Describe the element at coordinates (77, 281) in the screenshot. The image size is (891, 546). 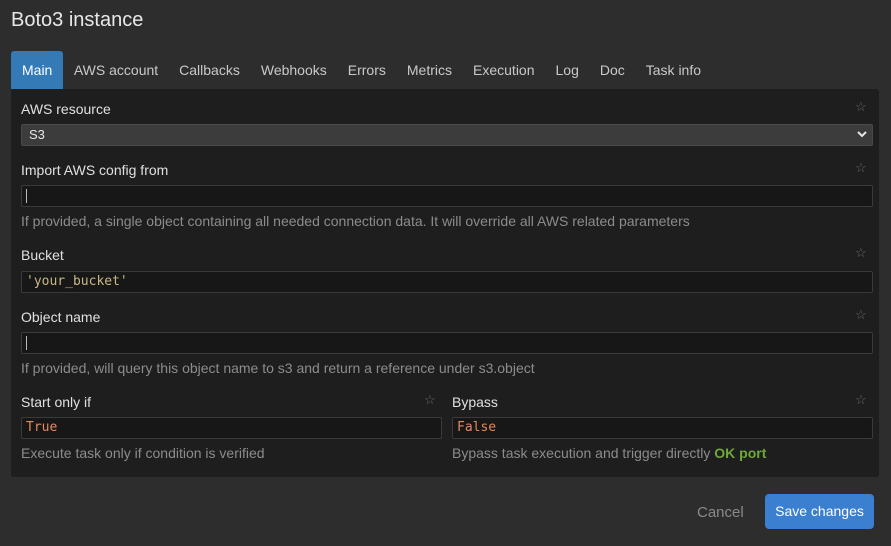
I see `bucket-value: 'your_bucket'` at that location.